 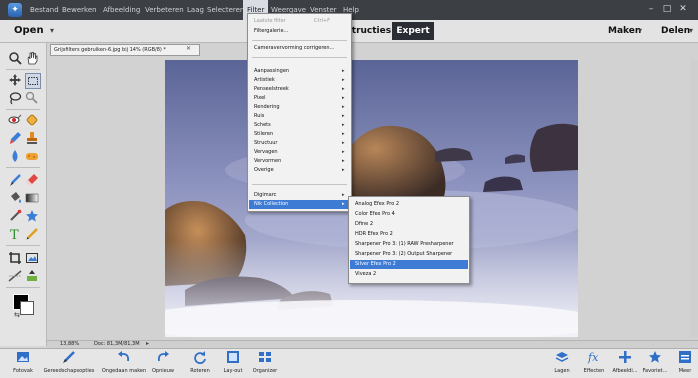 What do you see at coordinates (44, 10) in the screenshot?
I see `menu-bestand: Bestand` at bounding box center [44, 10].